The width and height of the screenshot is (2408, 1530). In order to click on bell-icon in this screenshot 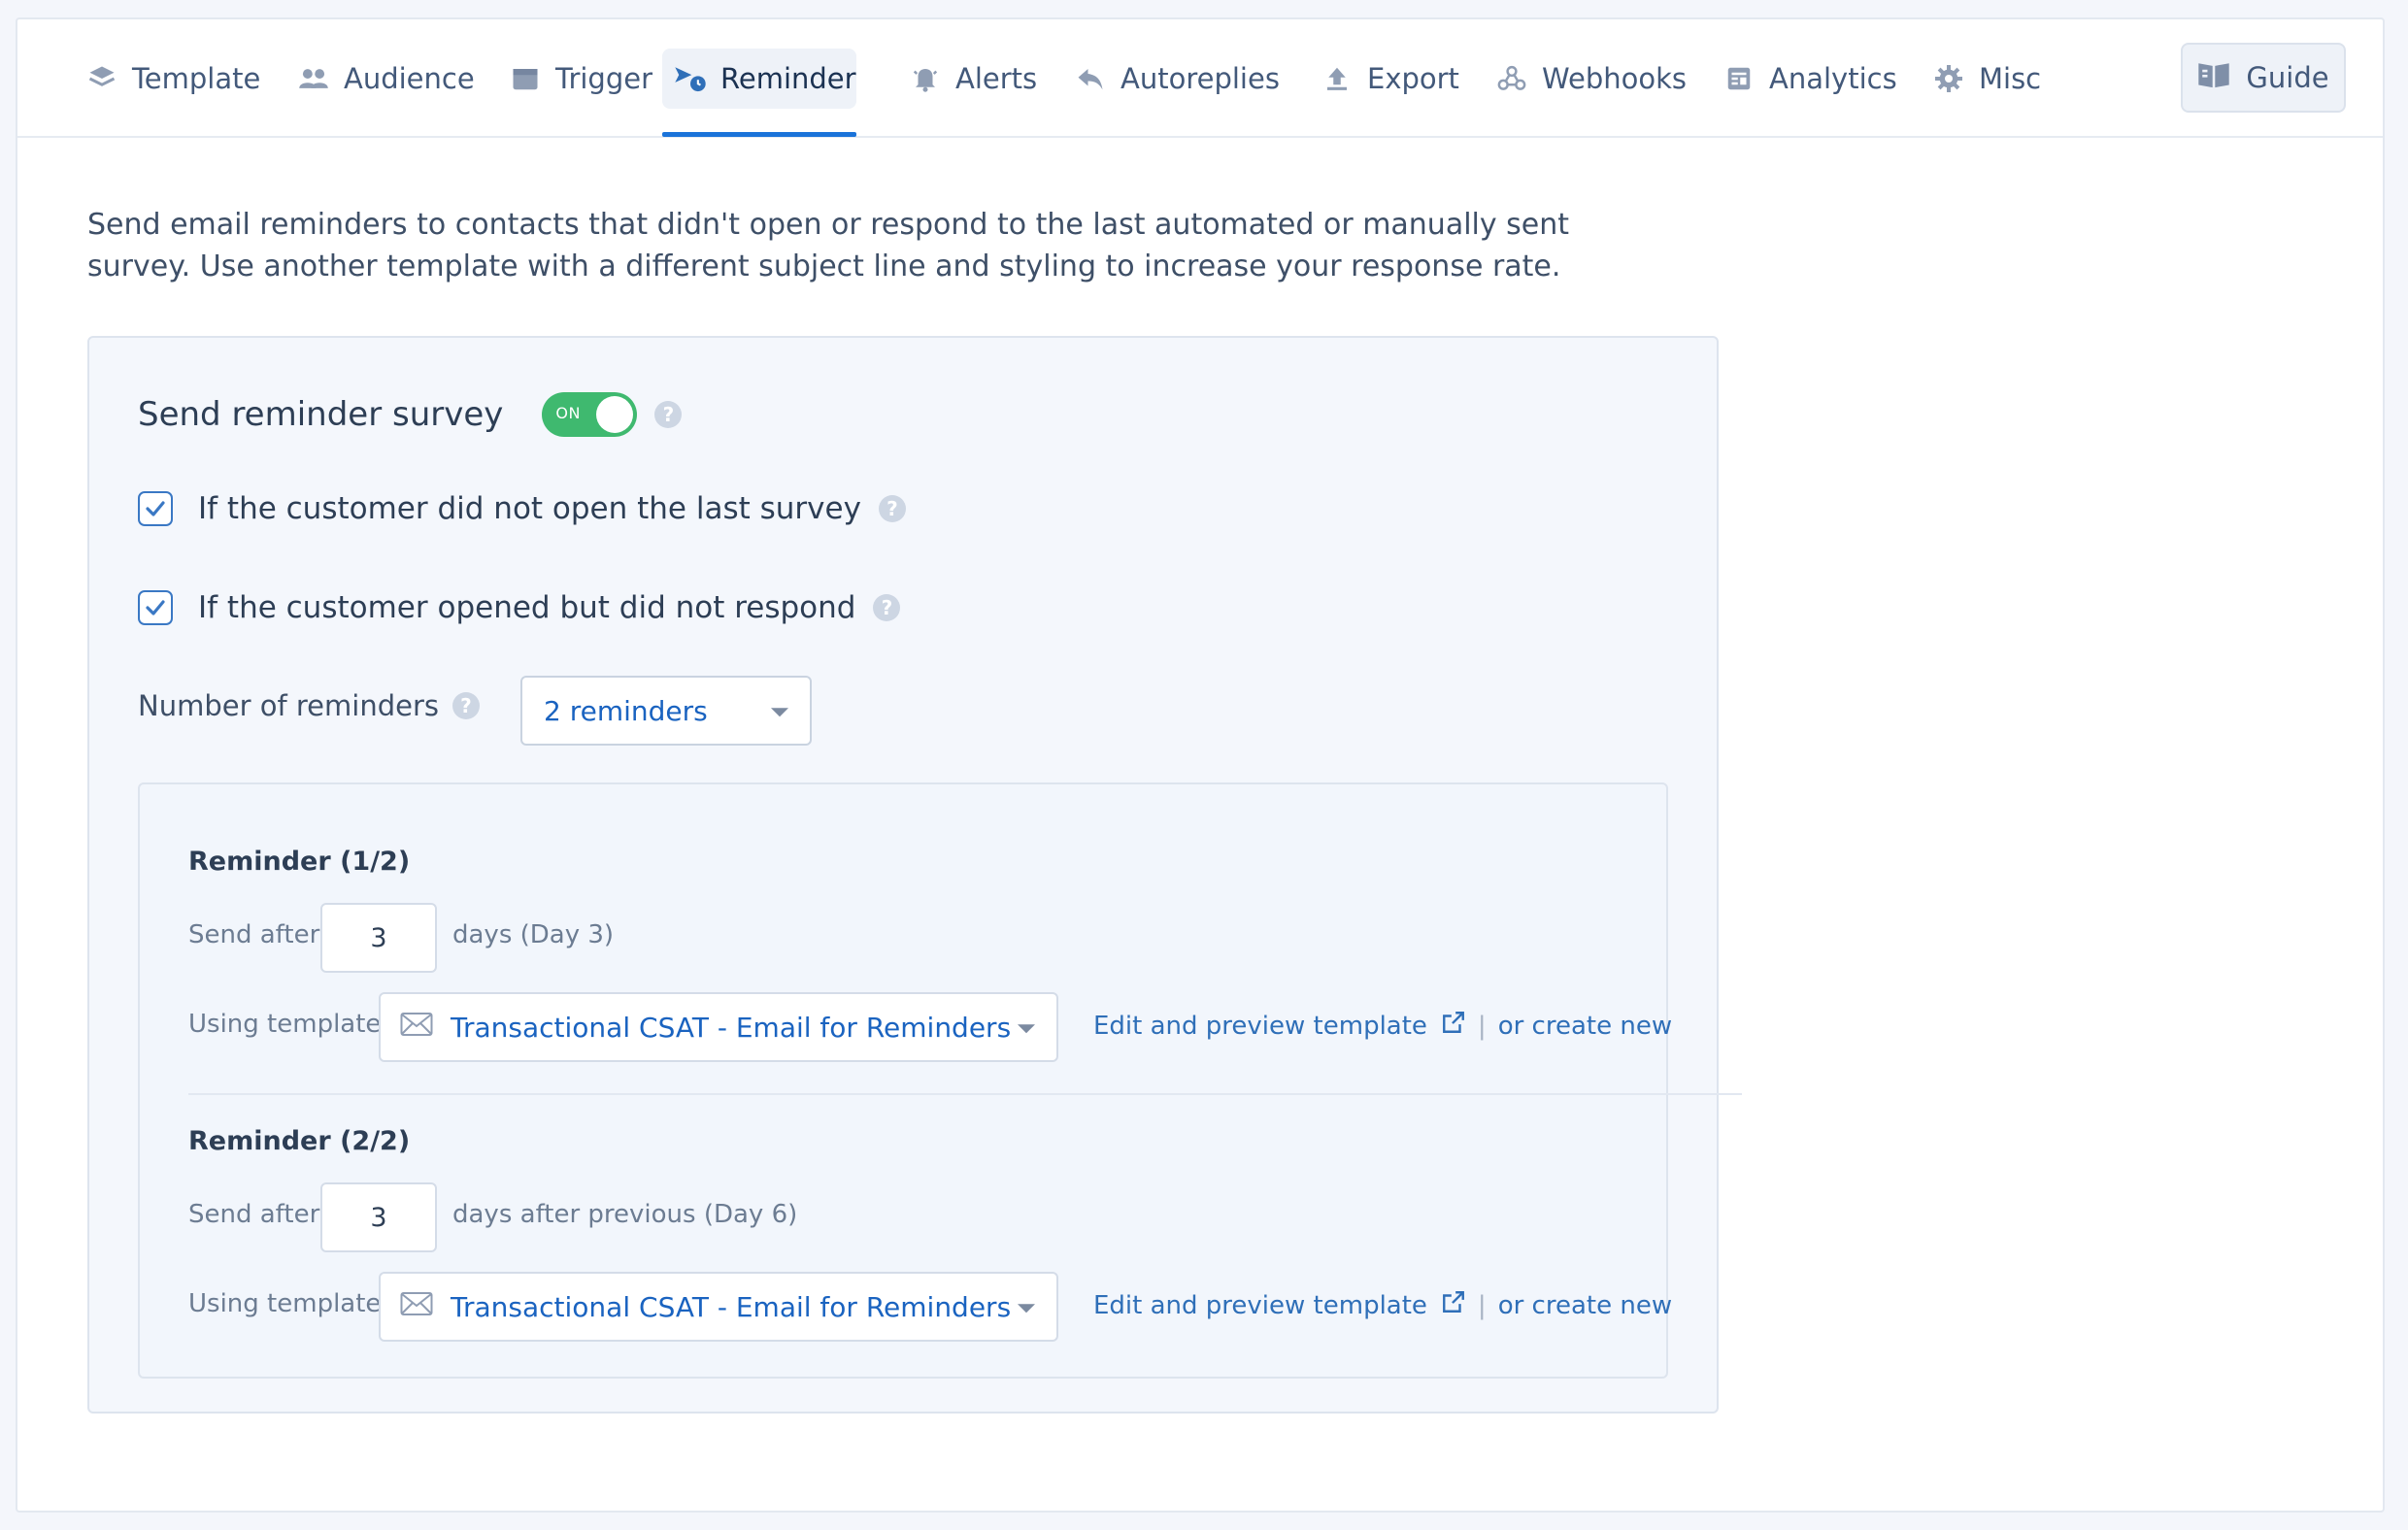, I will do `click(925, 78)`.